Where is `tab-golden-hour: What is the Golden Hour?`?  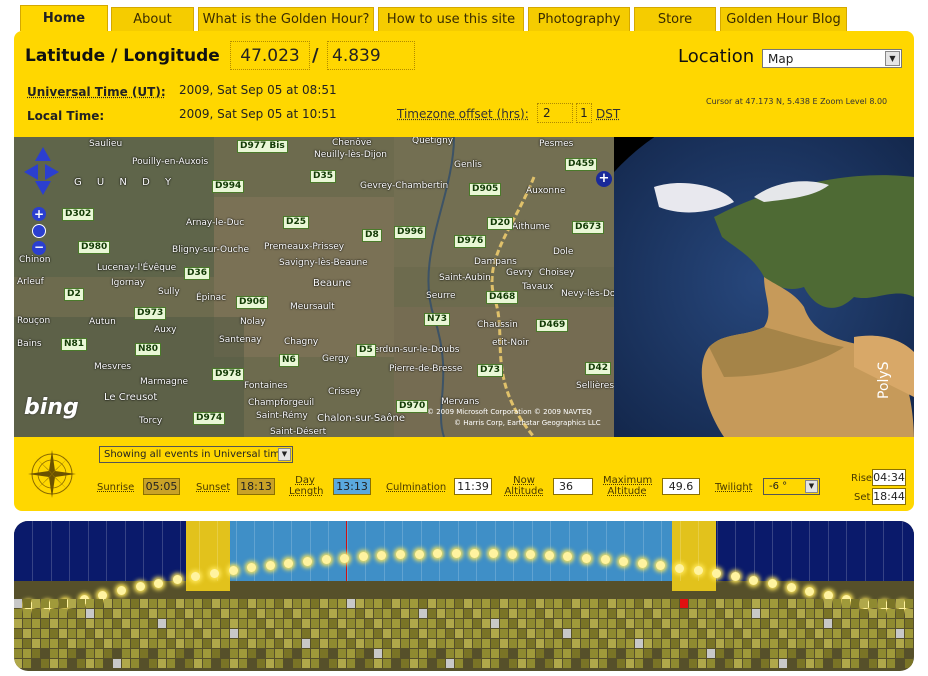 tab-golden-hour: What is the Golden Hour? is located at coordinates (286, 19).